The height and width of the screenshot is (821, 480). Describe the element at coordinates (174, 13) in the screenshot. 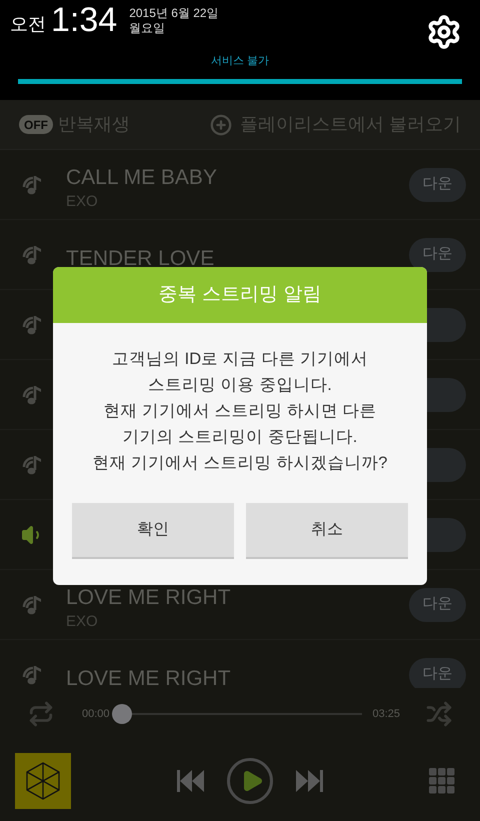

I see `date-label: 2015년 6월 22일` at that location.